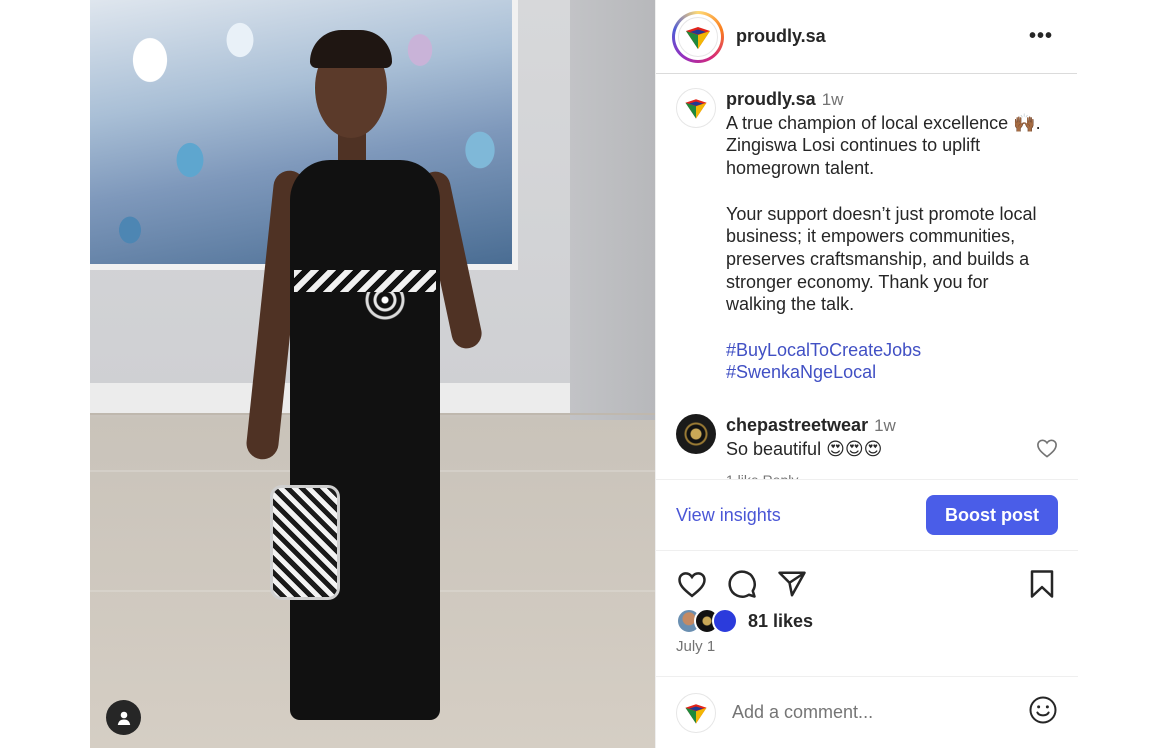  What do you see at coordinates (832, 99) in the screenshot?
I see `caption-time: 1w` at bounding box center [832, 99].